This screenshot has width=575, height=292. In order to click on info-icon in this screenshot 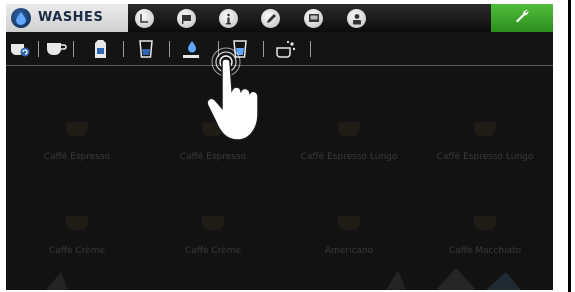, I will do `click(228, 18)`.